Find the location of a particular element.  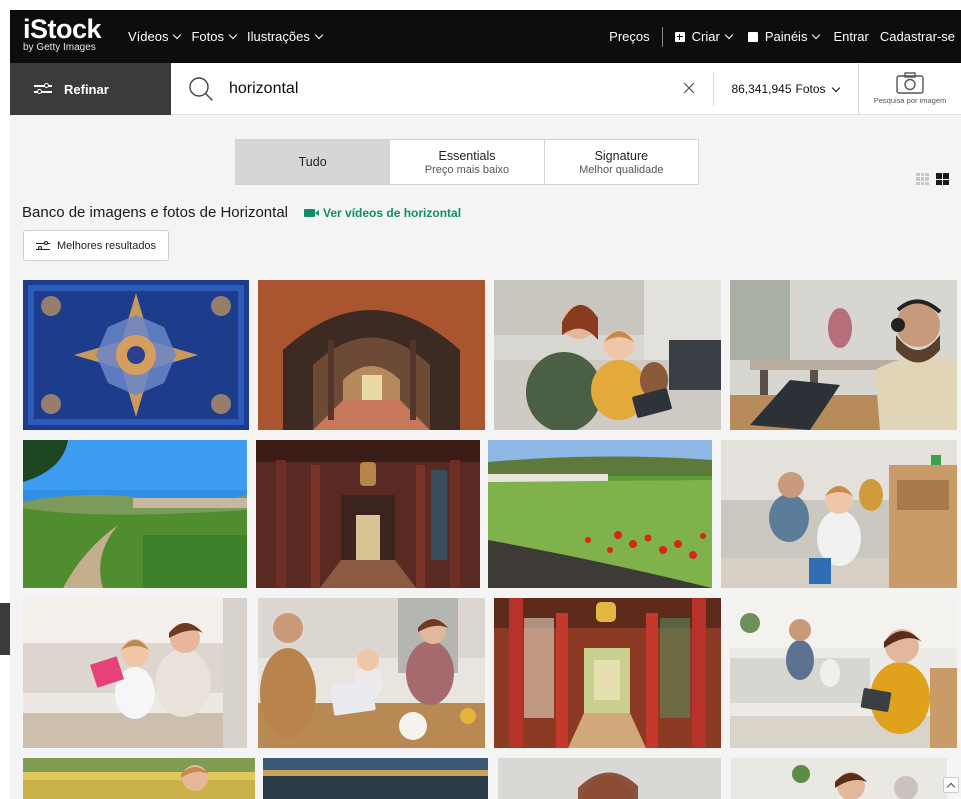

photo-golden-field-child is located at coordinates (139, 778).